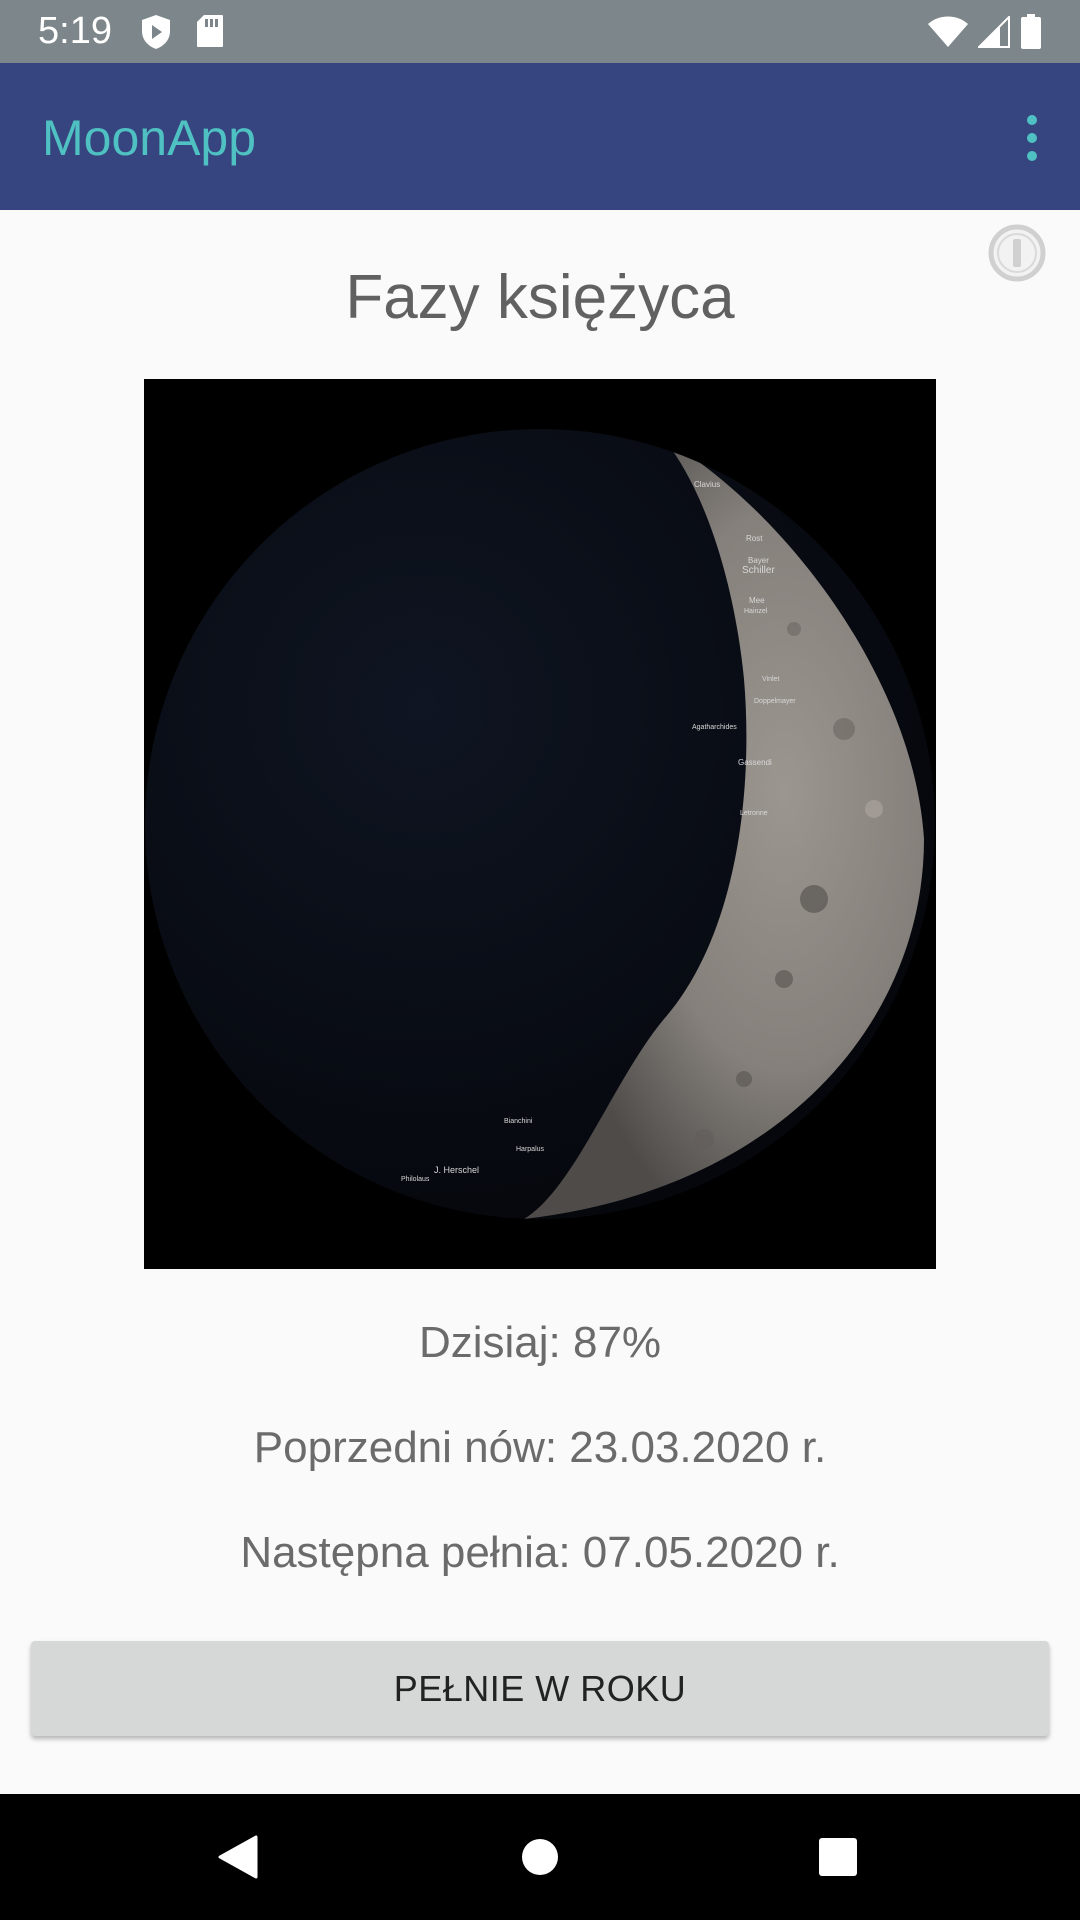 Image resolution: width=1080 pixels, height=1920 pixels. I want to click on recents-icon, so click(838, 1857).